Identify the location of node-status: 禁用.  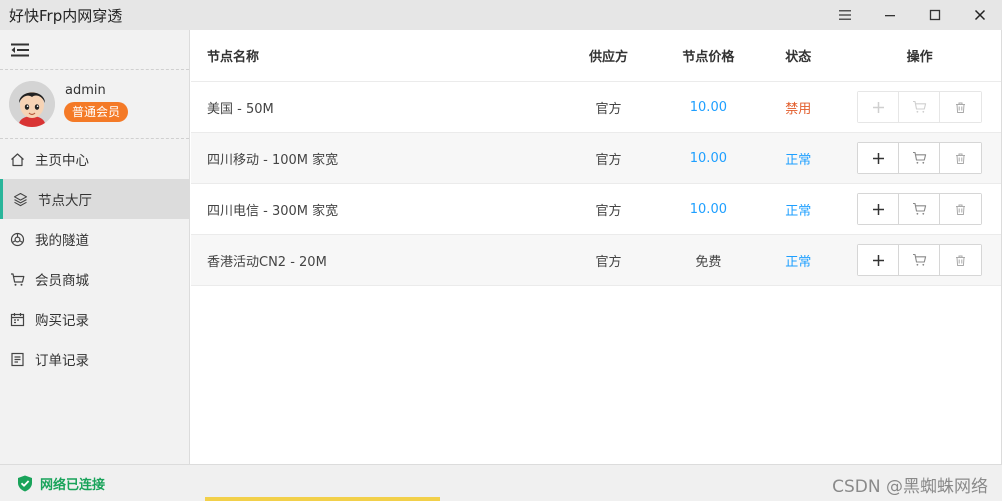
(798, 109).